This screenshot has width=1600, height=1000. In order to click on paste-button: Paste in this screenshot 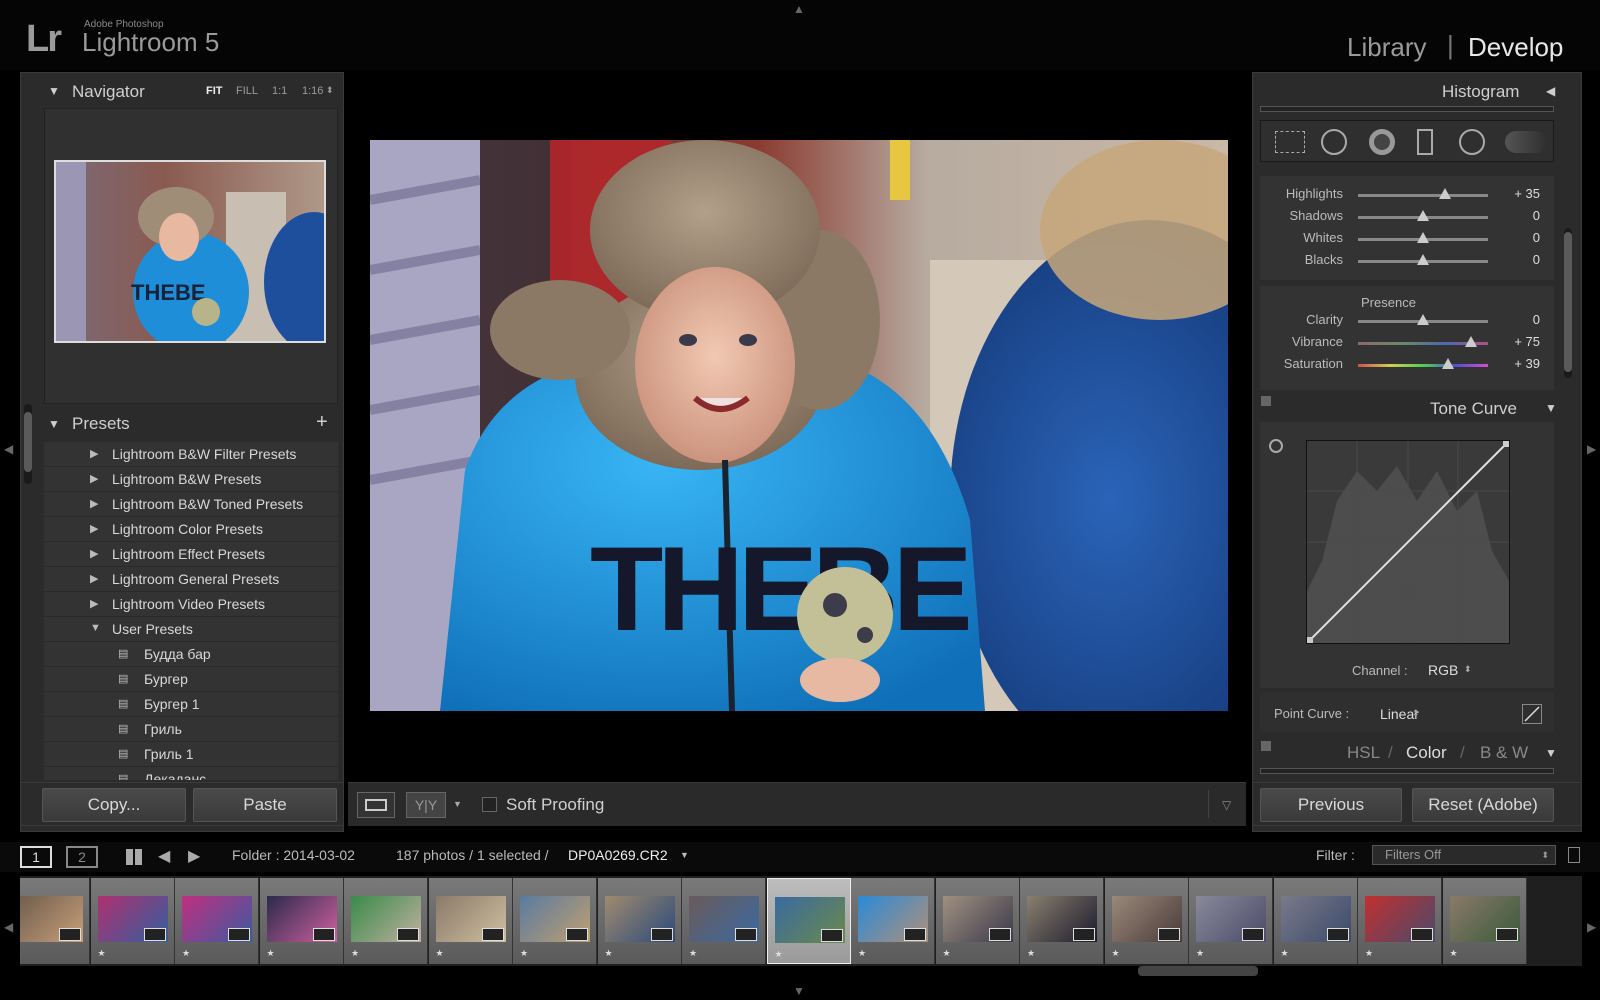, I will do `click(265, 805)`.